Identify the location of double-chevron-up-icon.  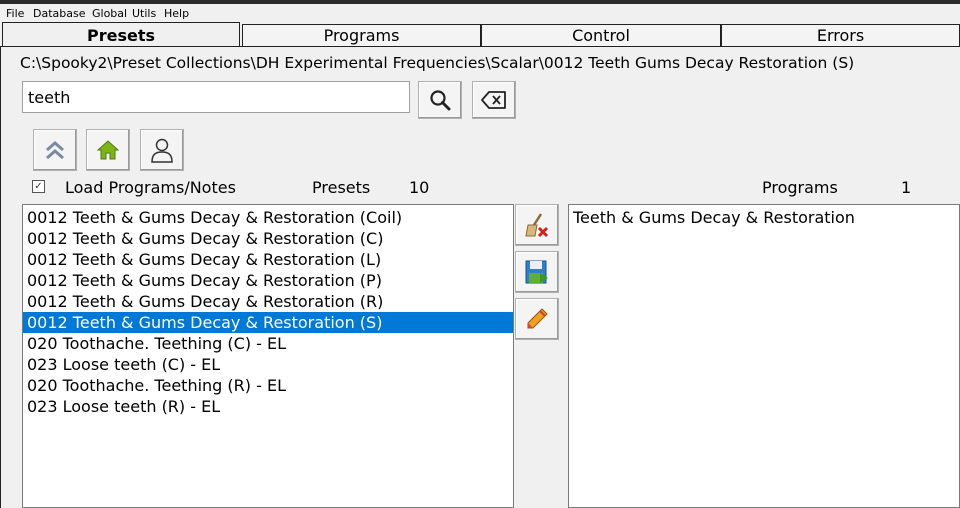
(55, 150).